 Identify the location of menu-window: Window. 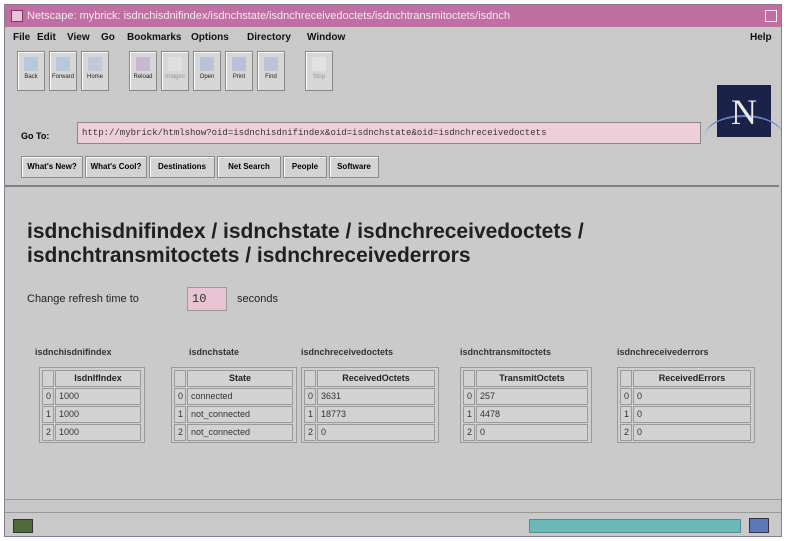
(326, 37).